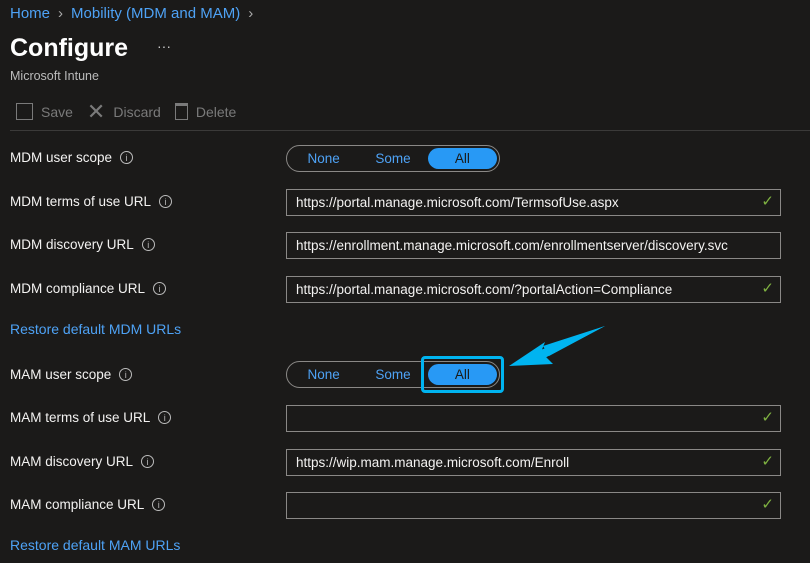 This screenshot has height=563, width=810. I want to click on breadcrumb: Home › Mobility (MDM and MAM) ›, so click(131, 13).